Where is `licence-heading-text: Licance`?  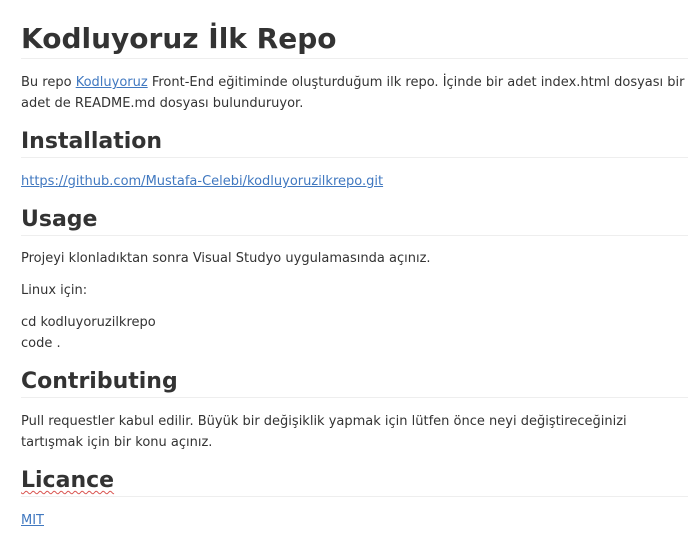
licence-heading-text: Licance is located at coordinates (68, 480).